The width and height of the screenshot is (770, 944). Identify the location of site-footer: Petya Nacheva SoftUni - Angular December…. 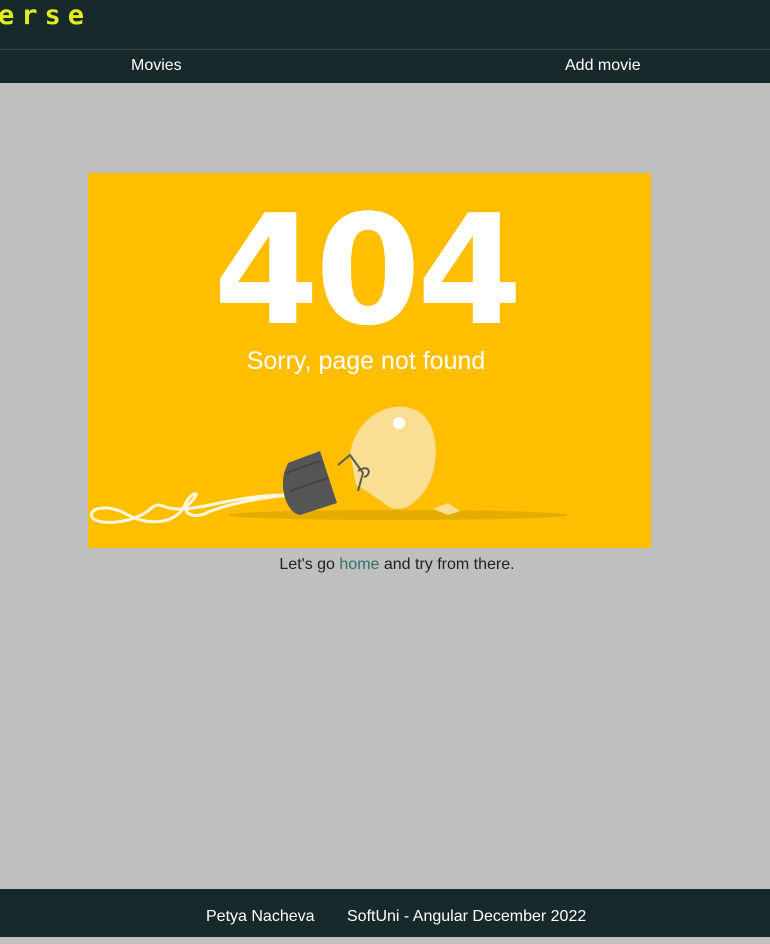
(385, 913).